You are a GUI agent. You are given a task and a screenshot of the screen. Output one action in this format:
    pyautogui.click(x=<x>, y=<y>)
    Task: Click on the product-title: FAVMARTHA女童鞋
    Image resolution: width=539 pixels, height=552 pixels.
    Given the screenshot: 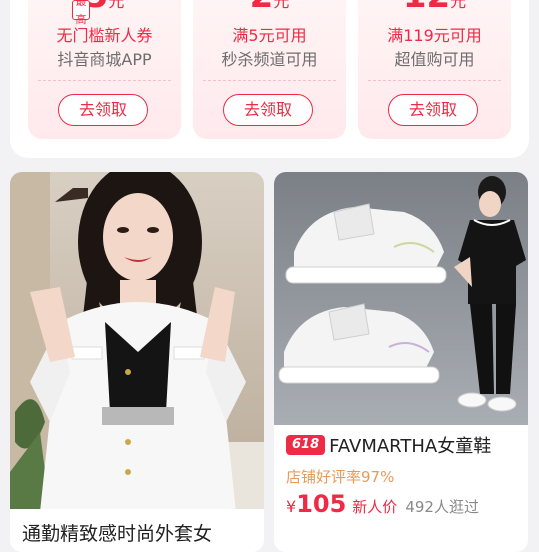 What is the action you would take?
    pyautogui.click(x=410, y=445)
    